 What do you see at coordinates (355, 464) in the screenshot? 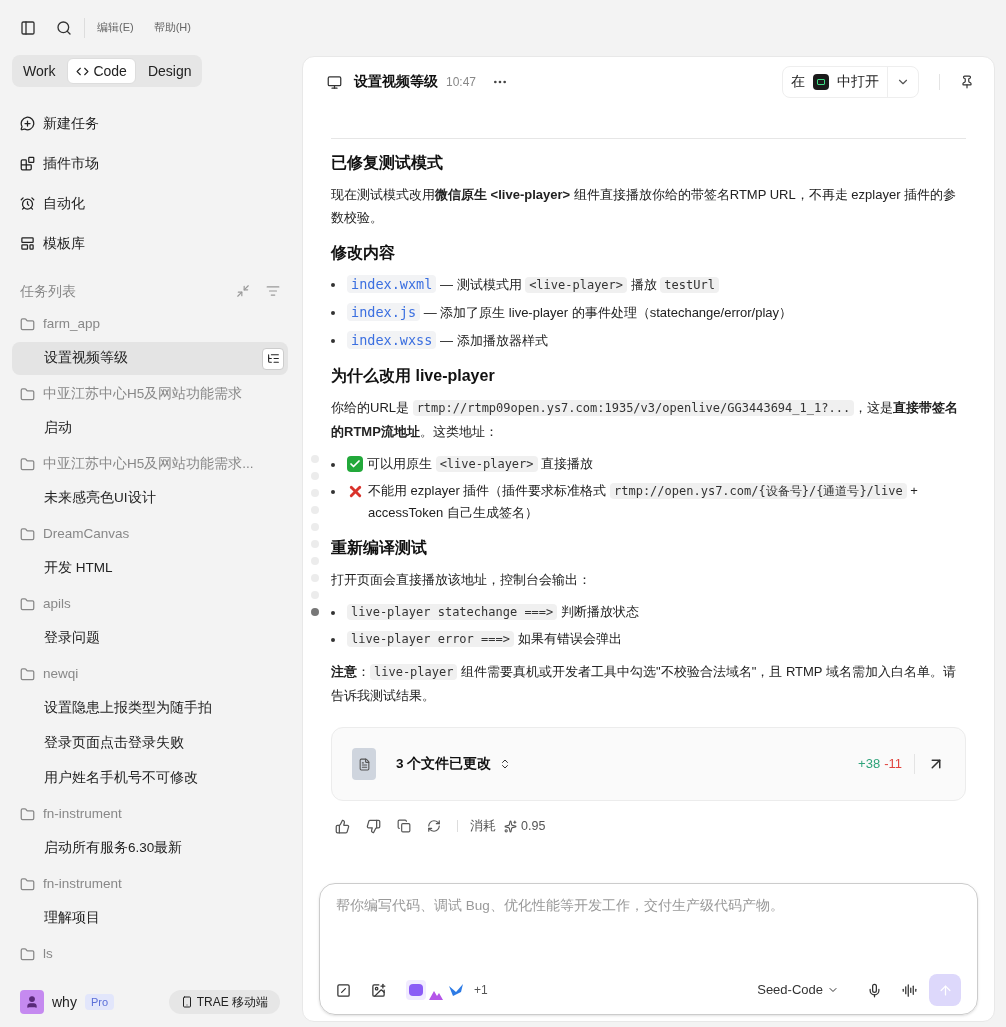
I see `check-icon` at bounding box center [355, 464].